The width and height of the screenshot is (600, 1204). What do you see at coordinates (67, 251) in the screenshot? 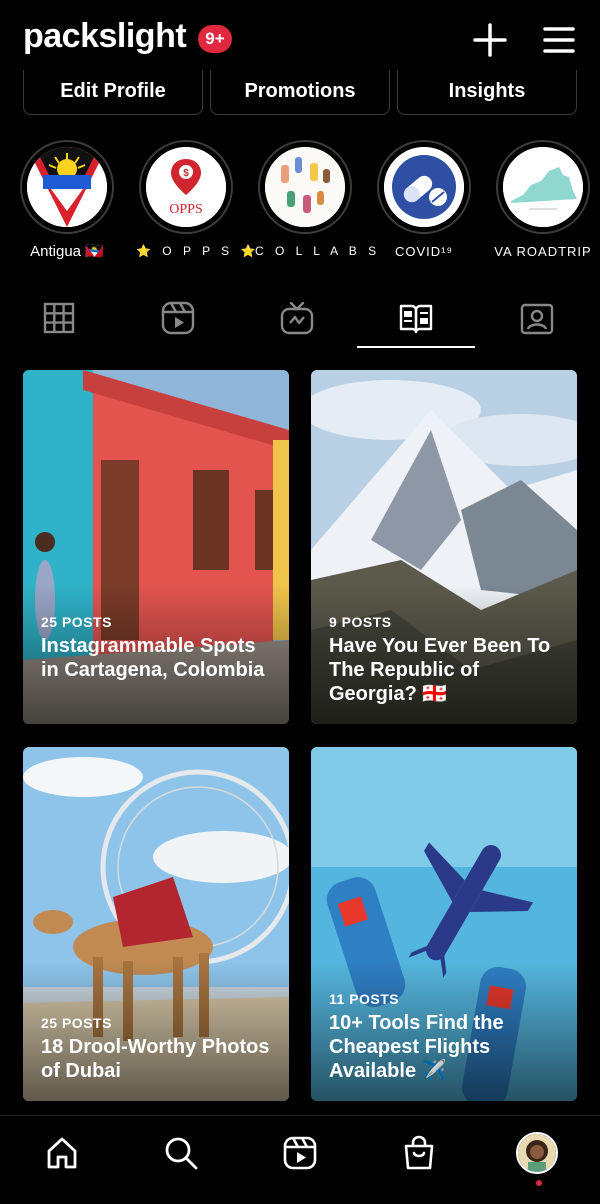
I see `highlight-label: Antigua 🇦🇬` at bounding box center [67, 251].